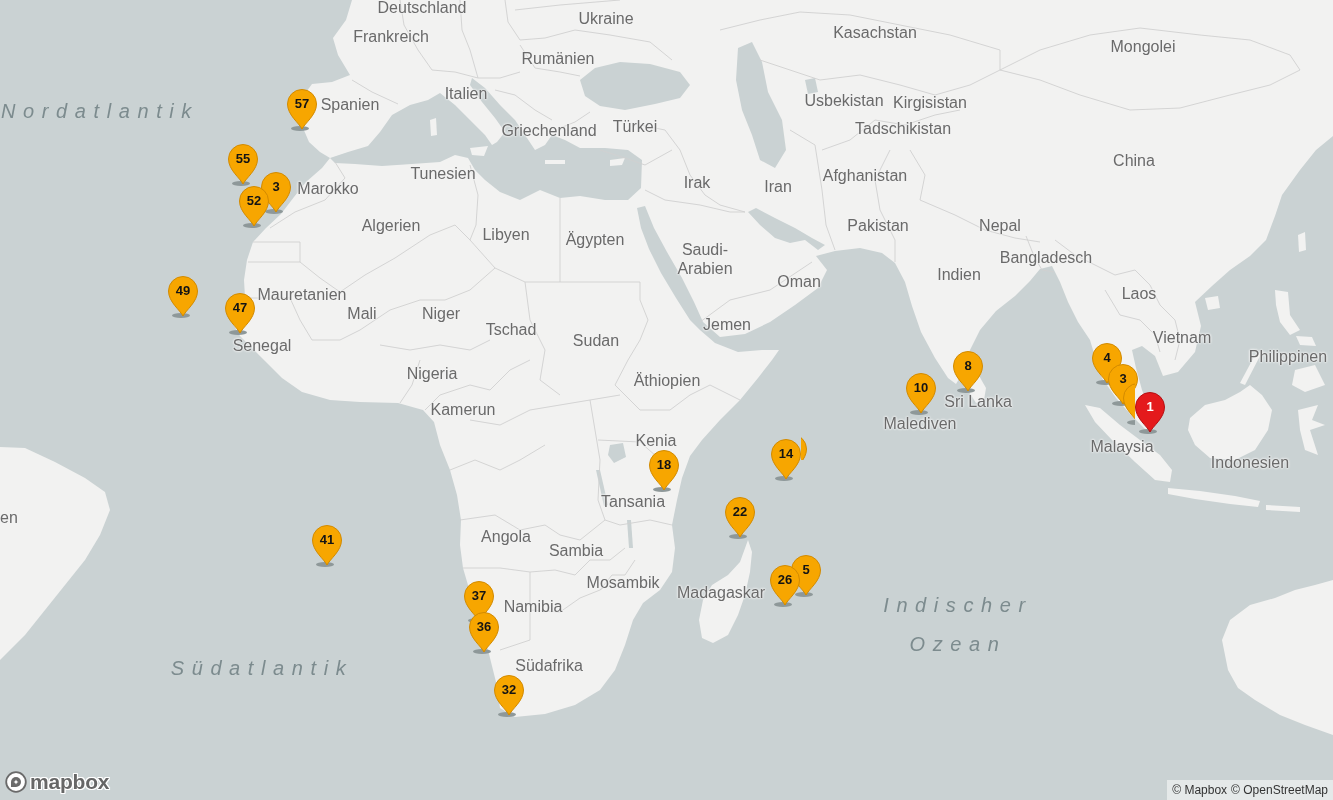  I want to click on country-label: Indien, so click(959, 275).